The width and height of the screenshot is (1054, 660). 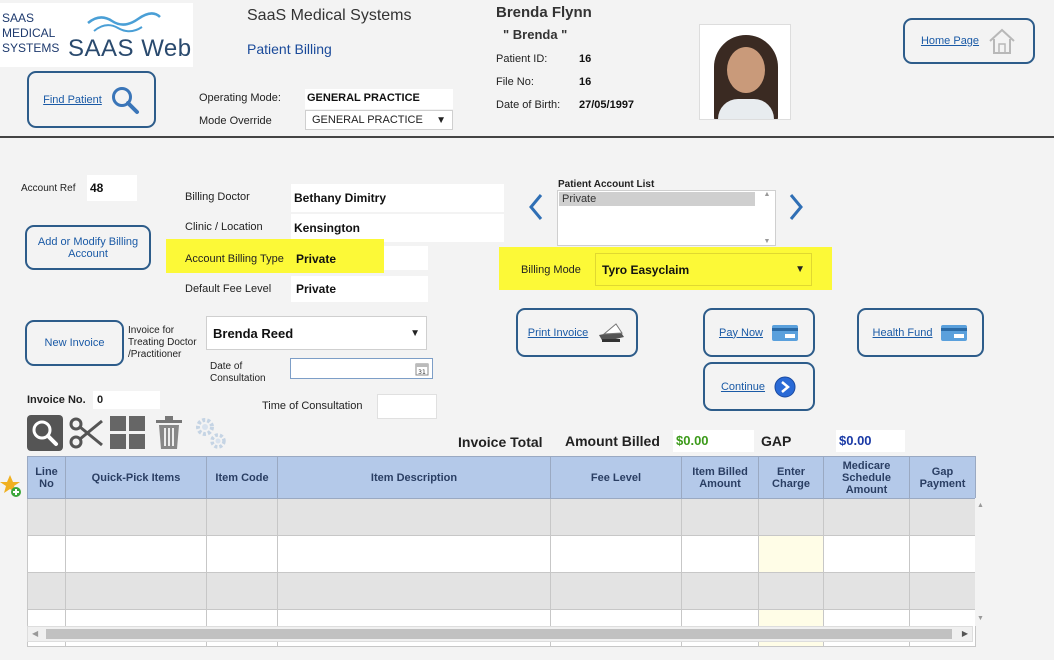 I want to click on time-of-consultation-input, so click(x=407, y=406).